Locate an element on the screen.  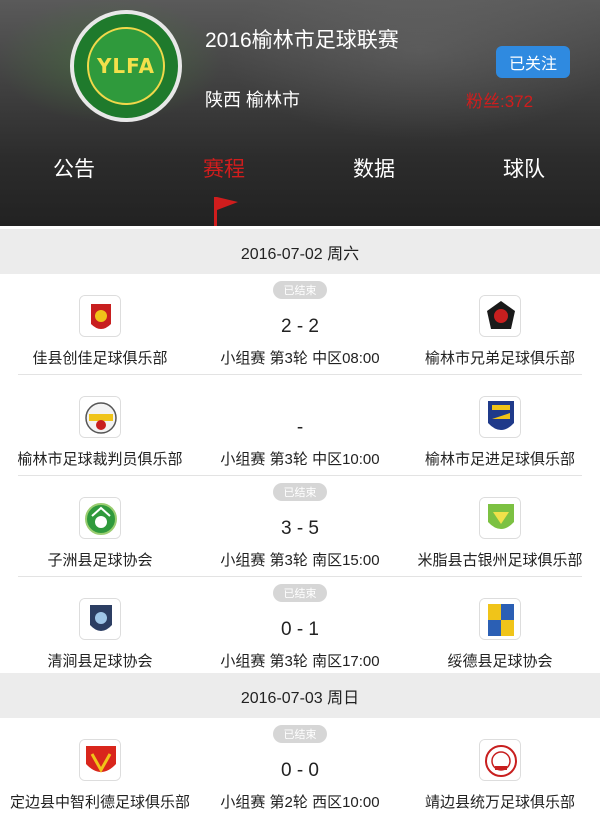
match-score: - is located at coordinates (300, 427).